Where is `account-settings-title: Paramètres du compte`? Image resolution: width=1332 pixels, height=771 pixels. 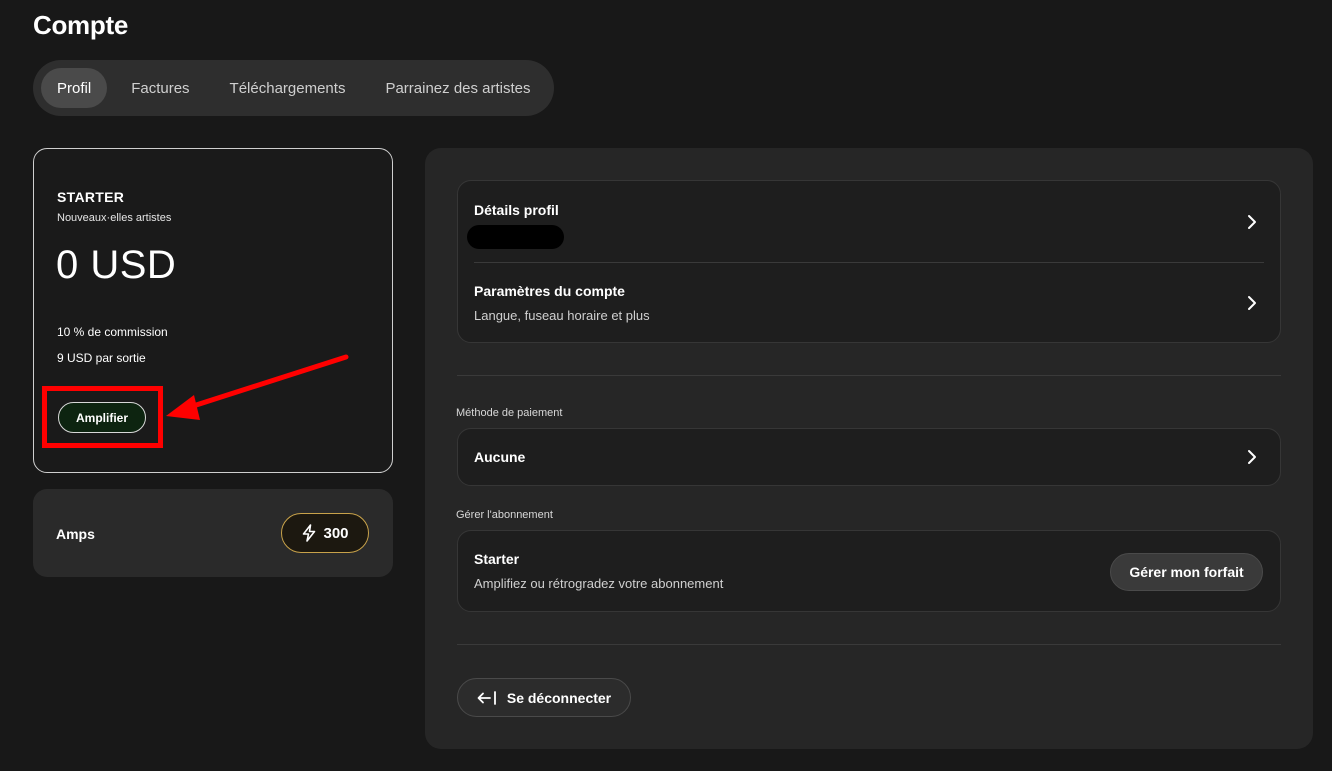 account-settings-title: Paramètres du compte is located at coordinates (549, 291).